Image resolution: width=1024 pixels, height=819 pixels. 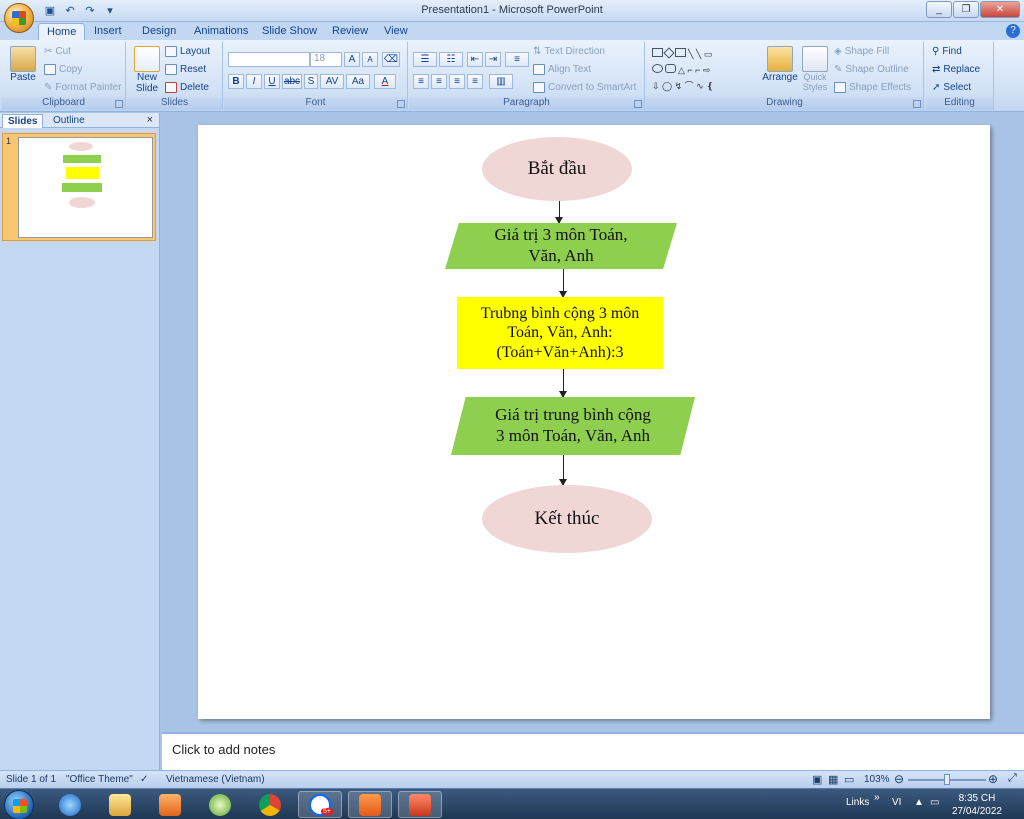 I want to click on select-button: ➚ Select, so click(x=951, y=87).